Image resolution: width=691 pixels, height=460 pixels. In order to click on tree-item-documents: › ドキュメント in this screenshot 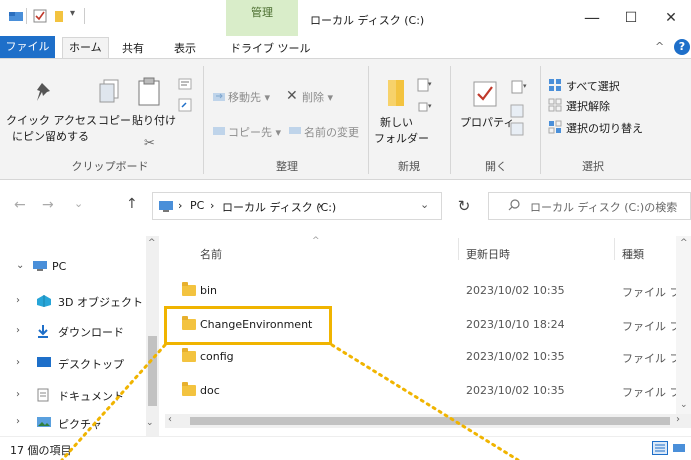, I will do `click(85, 395)`.